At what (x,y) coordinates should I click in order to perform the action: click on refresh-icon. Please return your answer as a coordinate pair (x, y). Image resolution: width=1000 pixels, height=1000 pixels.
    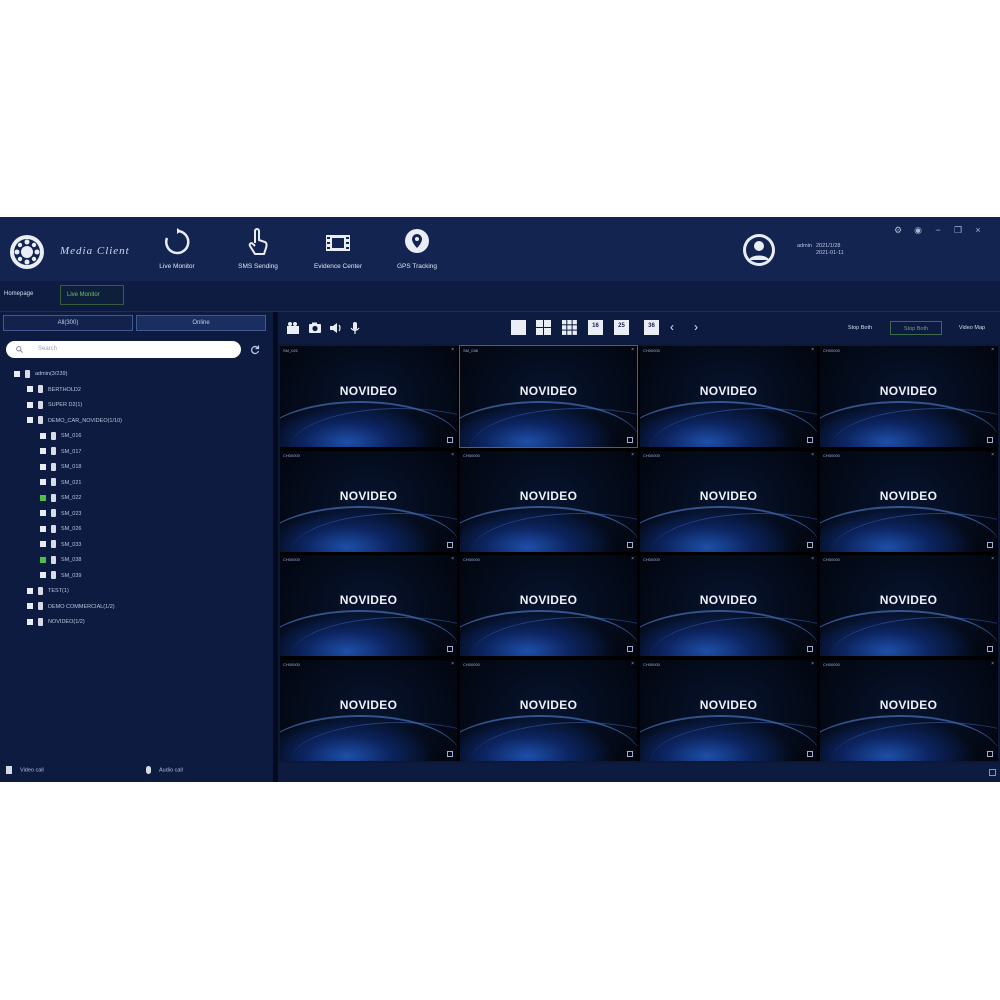
    Looking at the image, I should click on (255, 350).